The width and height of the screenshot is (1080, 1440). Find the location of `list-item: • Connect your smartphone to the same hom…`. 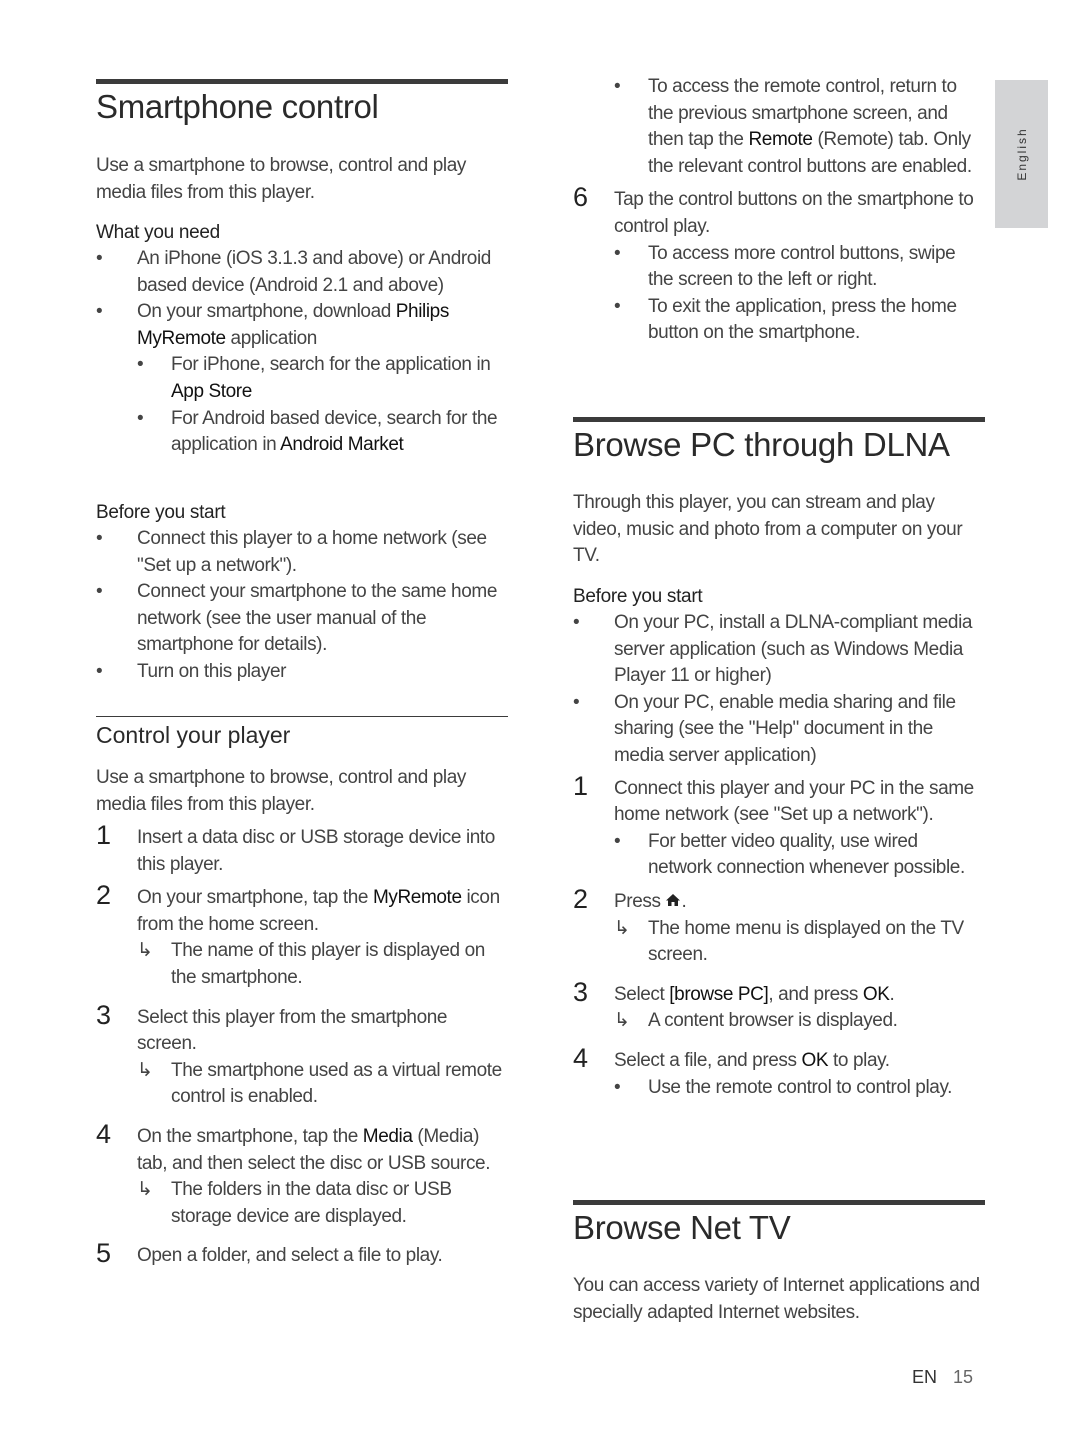

list-item: • Connect your smartphone to the same hom… is located at coordinates (302, 619).